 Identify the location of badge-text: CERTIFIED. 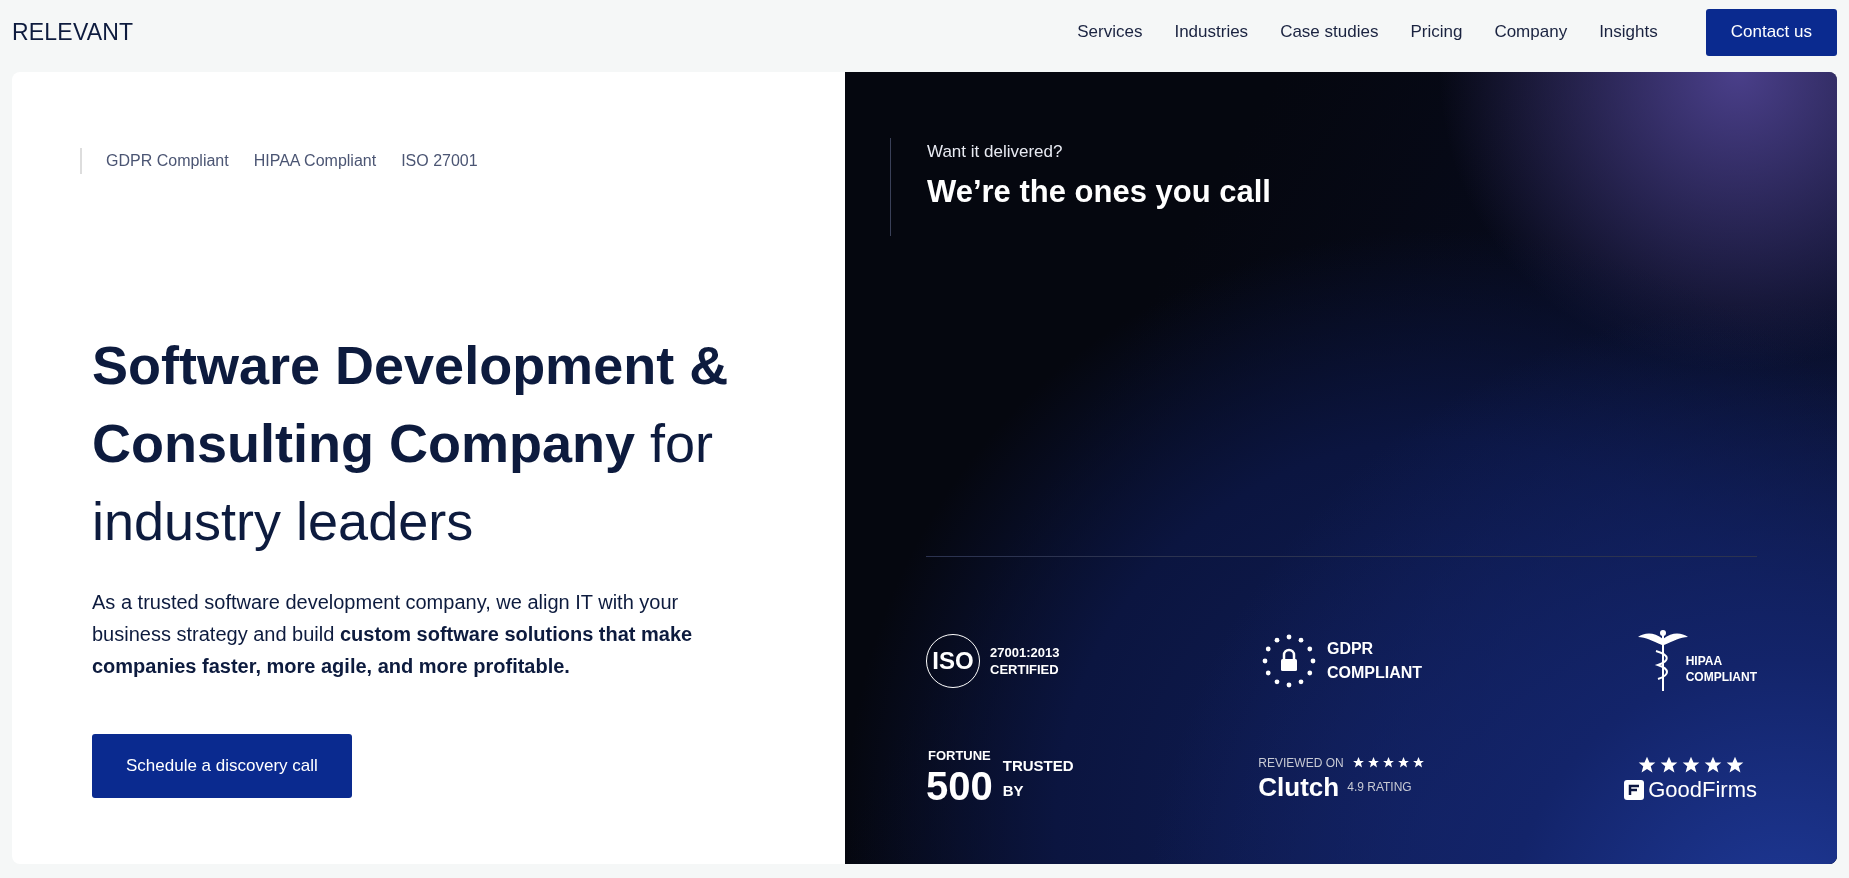
(1025, 669).